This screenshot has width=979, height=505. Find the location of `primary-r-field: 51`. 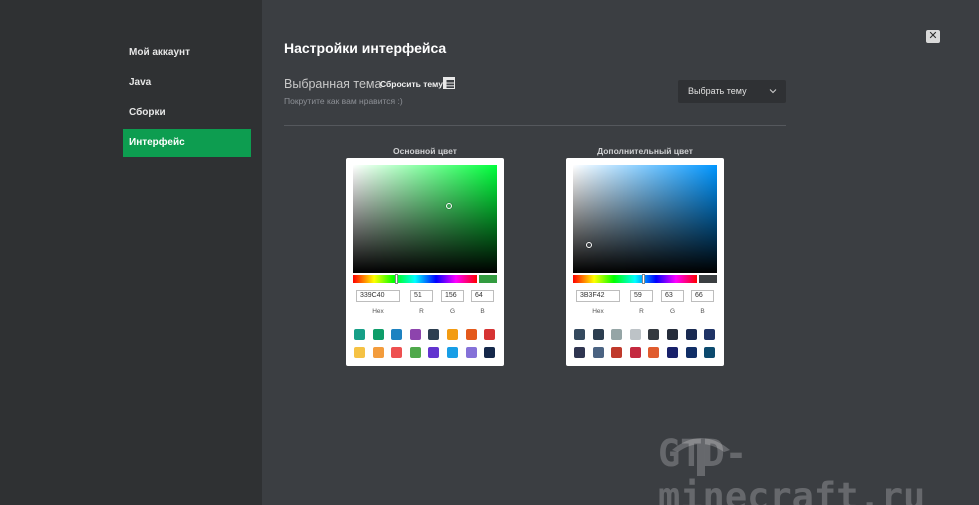

primary-r-field: 51 is located at coordinates (421, 296).